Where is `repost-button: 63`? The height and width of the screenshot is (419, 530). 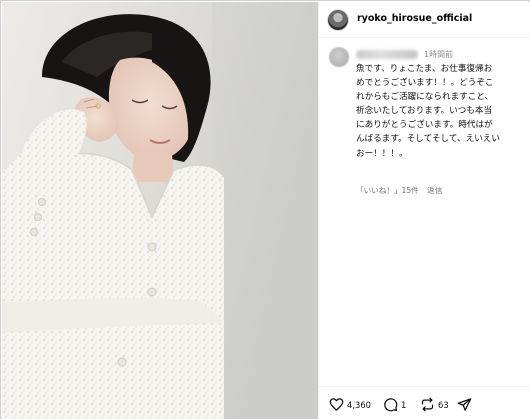 repost-button: 63 is located at coordinates (434, 404).